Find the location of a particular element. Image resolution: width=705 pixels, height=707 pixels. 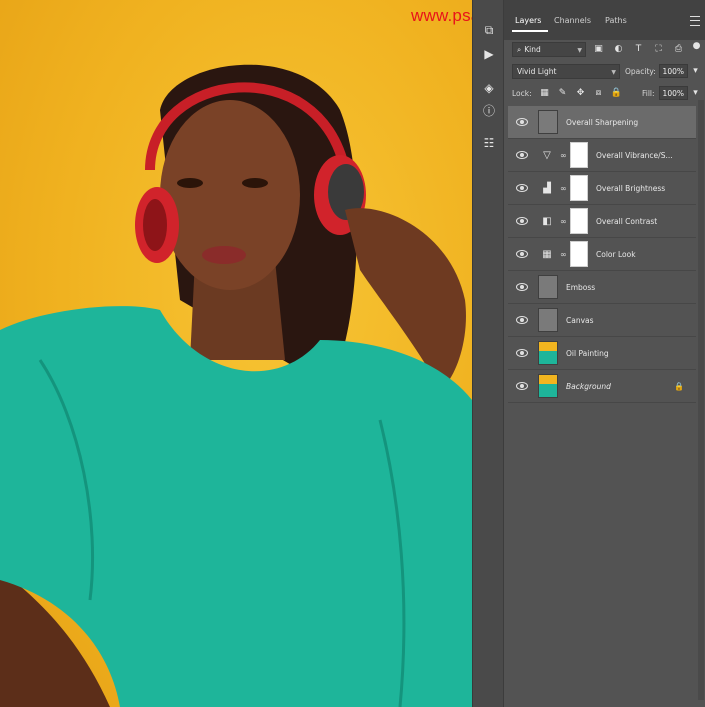

lock-position-icon: ✥ is located at coordinates (580, 92).